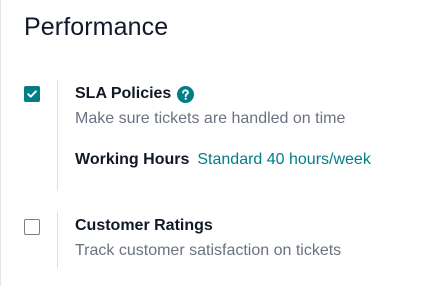 This screenshot has width=425, height=286. I want to click on sla-policies-label: SLA Policies, so click(123, 94).